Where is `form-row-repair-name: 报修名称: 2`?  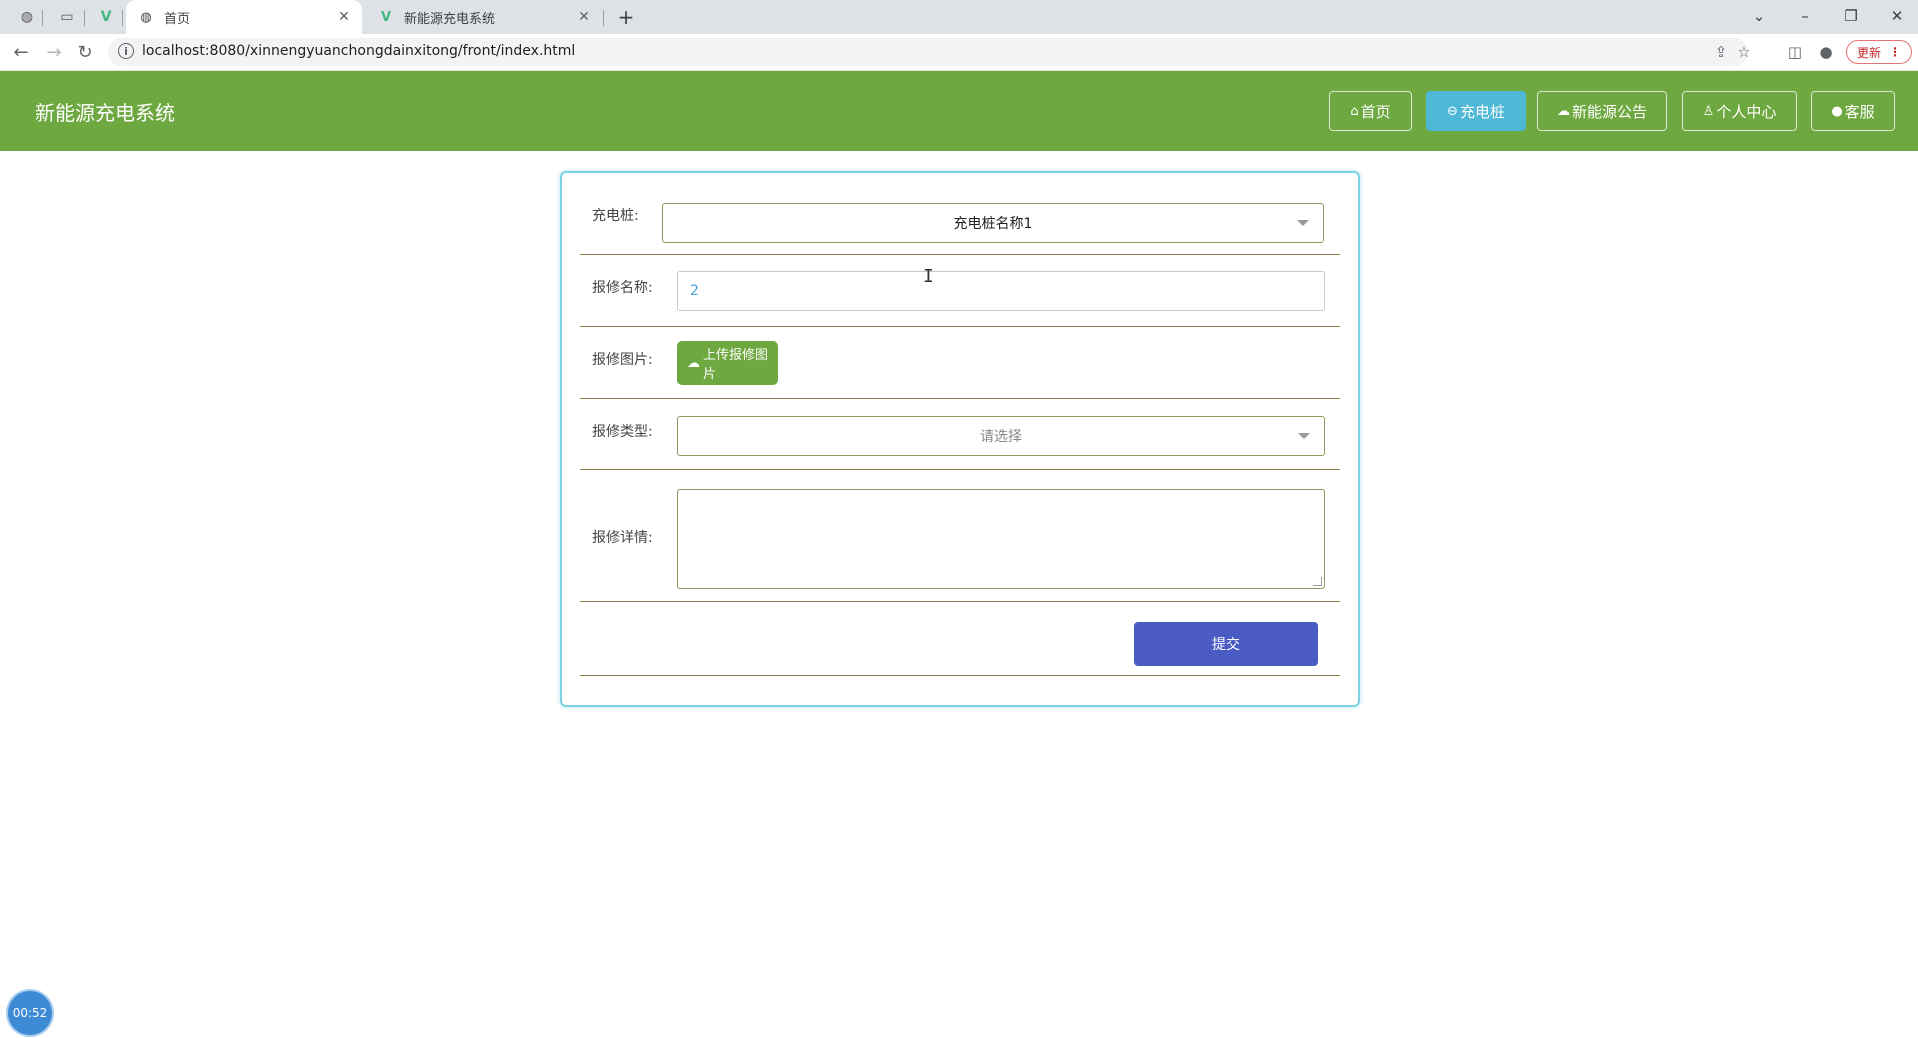
form-row-repair-name: 报修名称: 2 is located at coordinates (960, 291).